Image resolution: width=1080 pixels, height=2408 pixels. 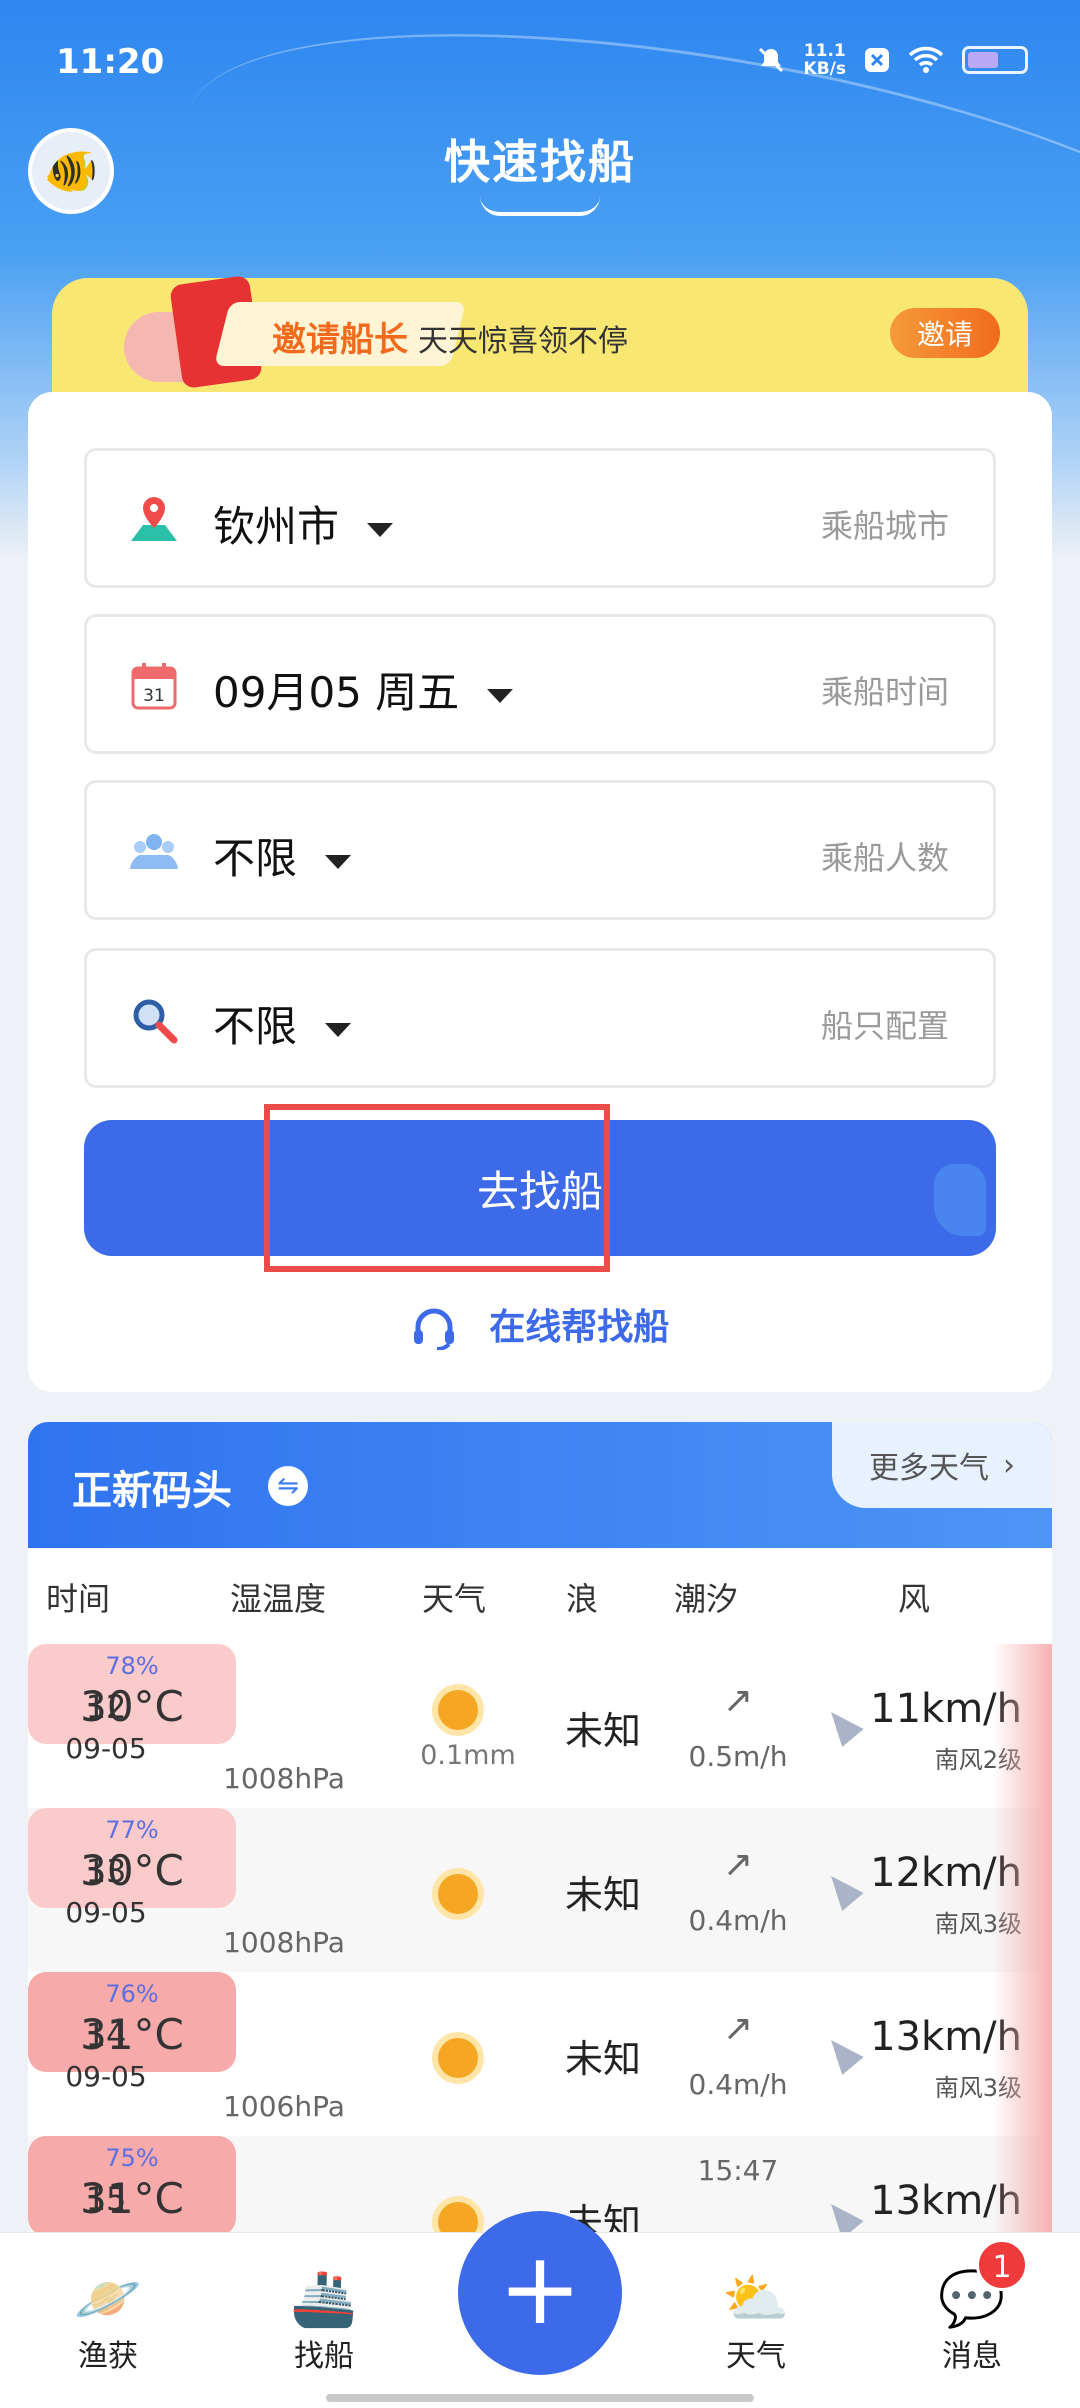 What do you see at coordinates (110, 62) in the screenshot?
I see `status-time: 11:20` at bounding box center [110, 62].